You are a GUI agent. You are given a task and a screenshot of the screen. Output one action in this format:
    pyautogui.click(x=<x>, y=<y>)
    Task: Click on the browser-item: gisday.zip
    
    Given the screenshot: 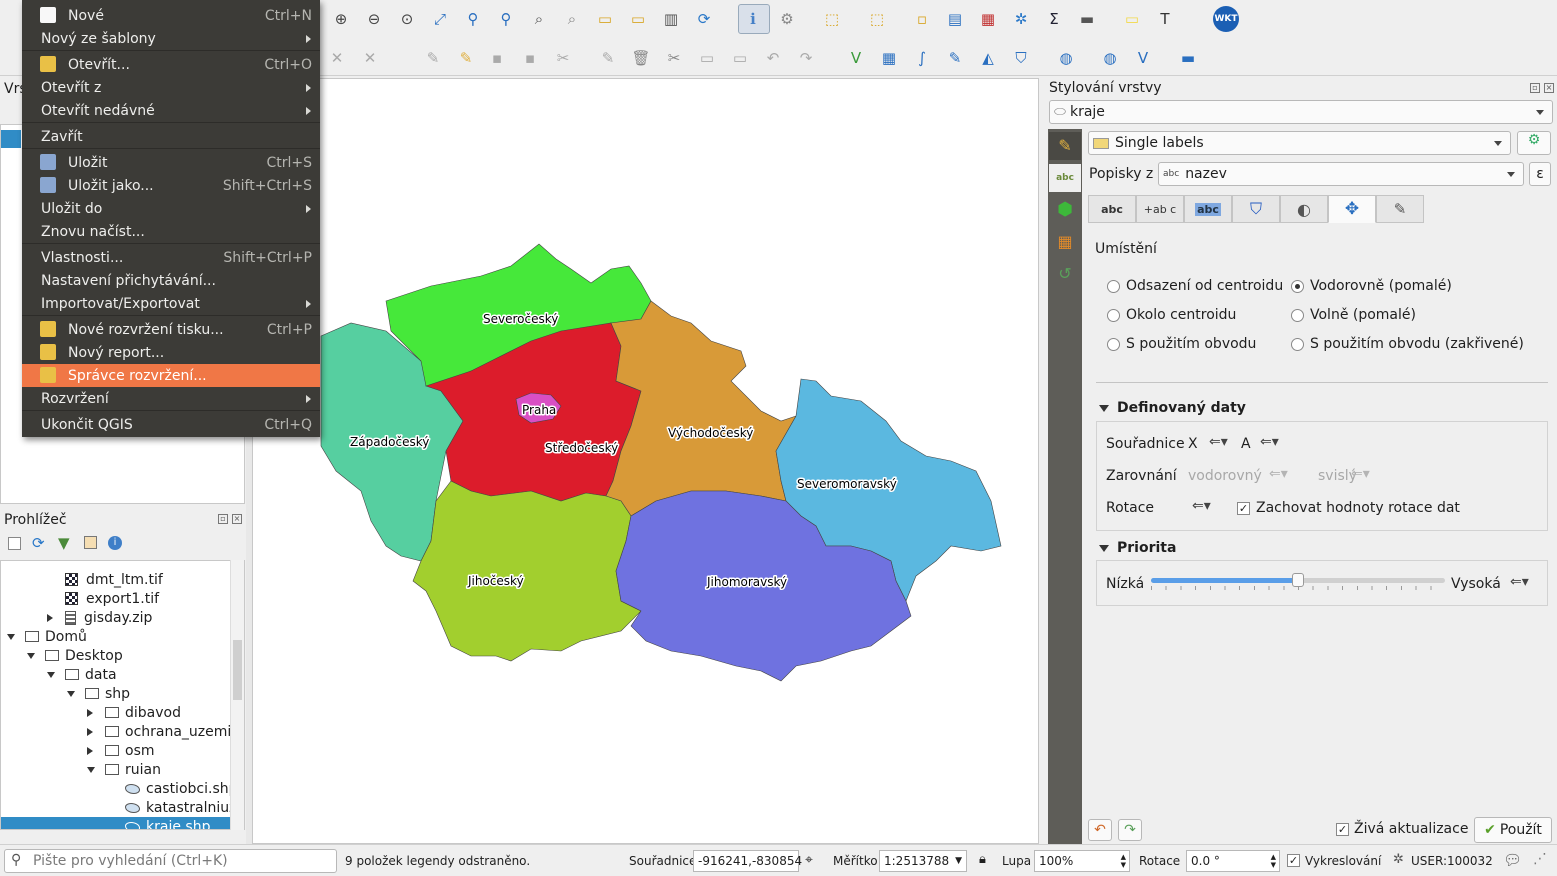 What is the action you would take?
    pyautogui.click(x=108, y=617)
    